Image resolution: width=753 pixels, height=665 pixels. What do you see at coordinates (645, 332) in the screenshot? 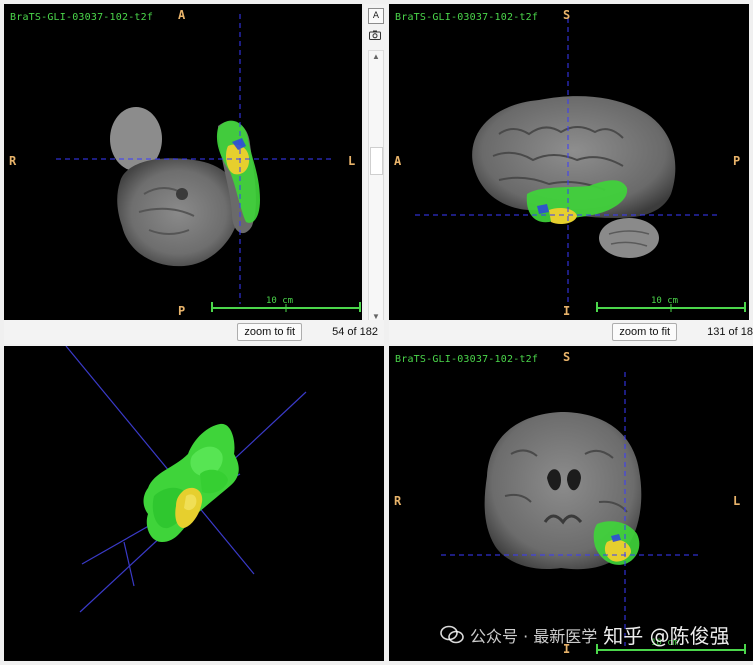
I see `sagittal-zoom-to-fit-button: zoom to fit` at bounding box center [645, 332].